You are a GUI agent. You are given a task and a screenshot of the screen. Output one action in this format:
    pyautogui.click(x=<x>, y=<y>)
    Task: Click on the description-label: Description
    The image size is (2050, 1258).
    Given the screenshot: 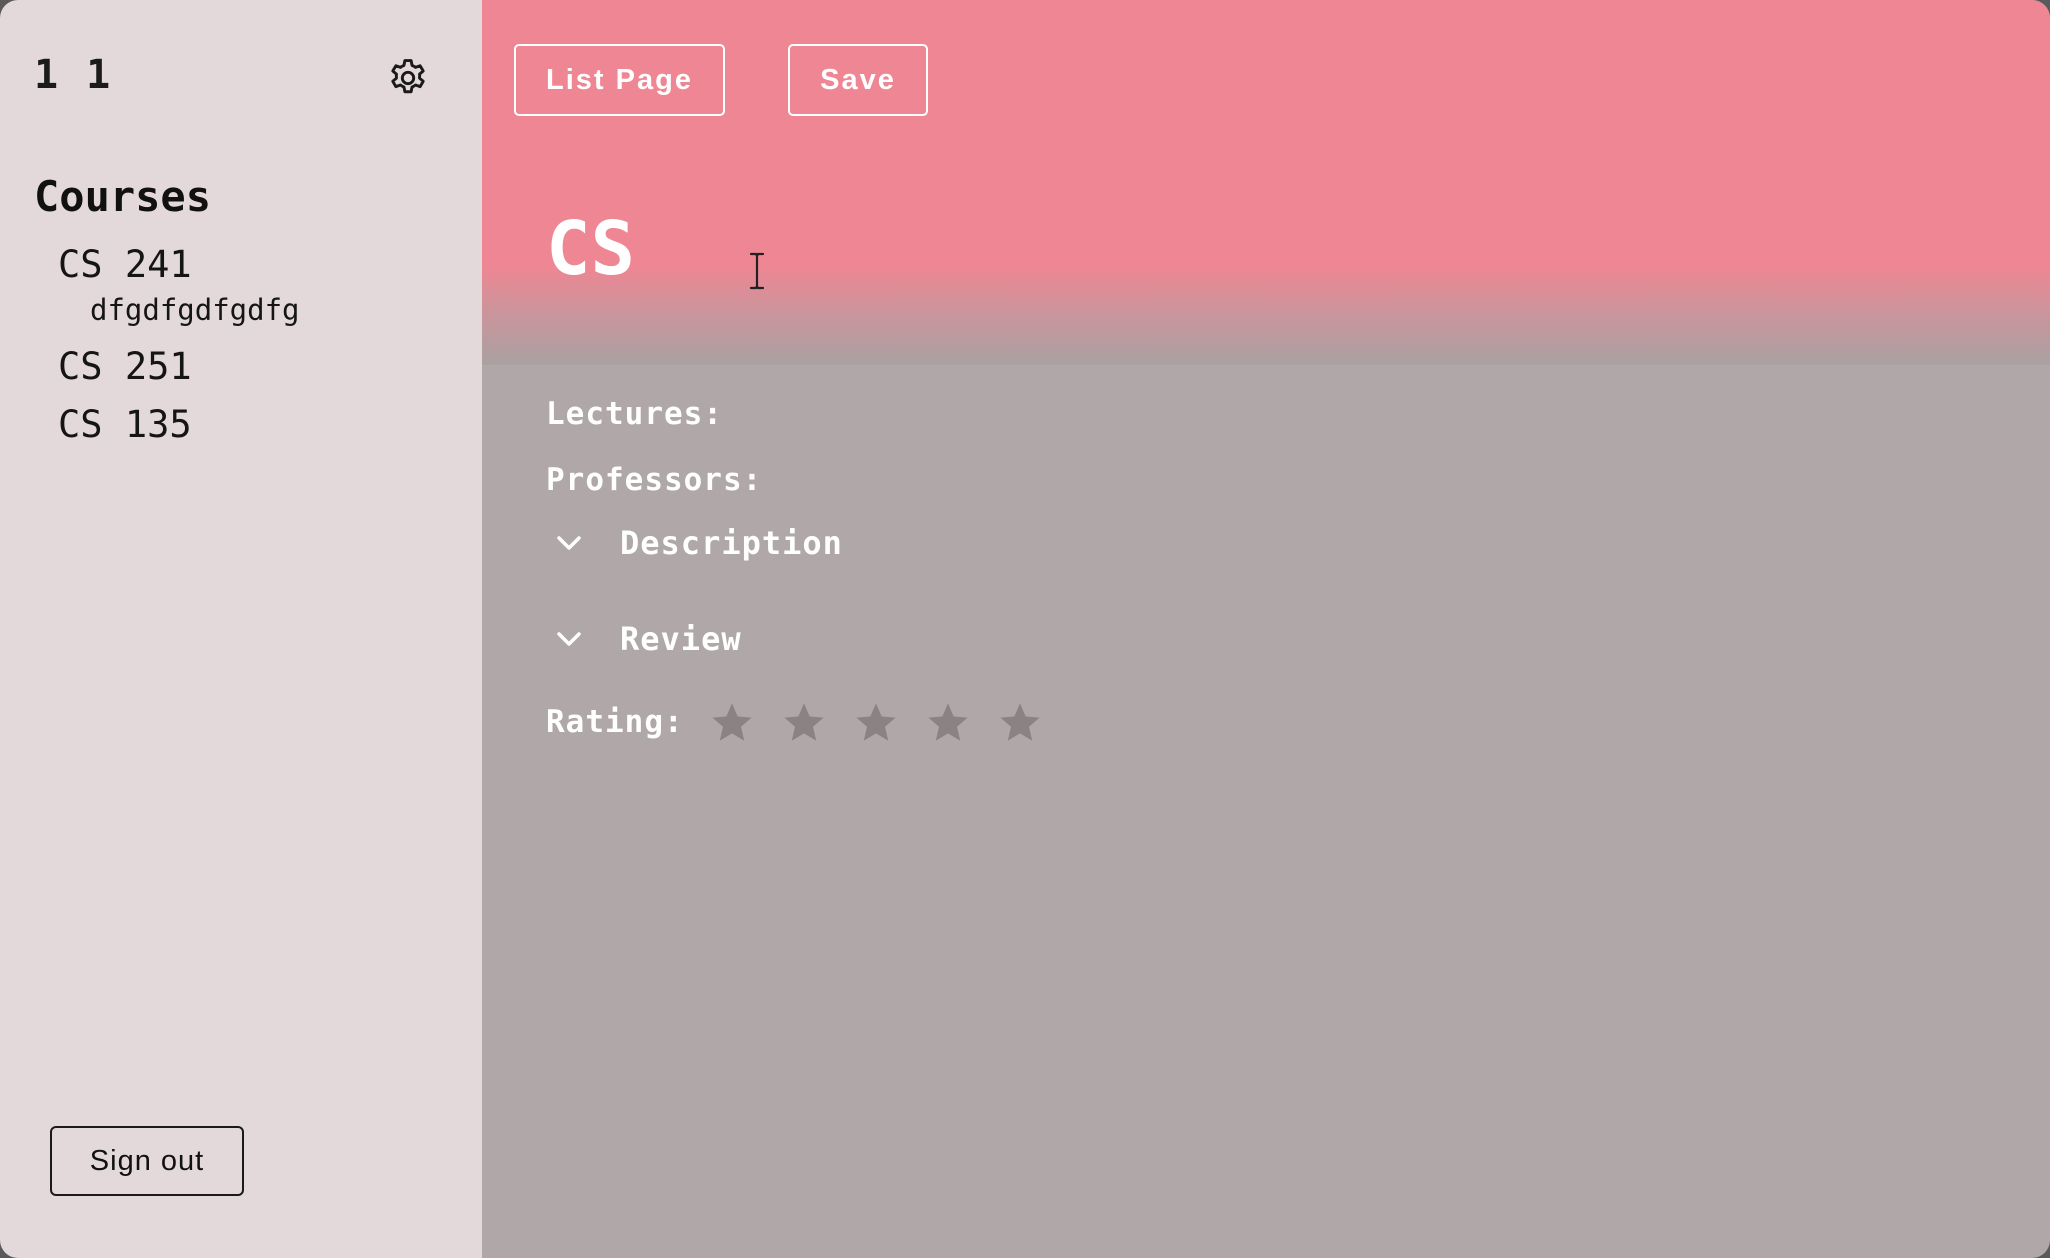 What is the action you would take?
    pyautogui.click(x=731, y=543)
    